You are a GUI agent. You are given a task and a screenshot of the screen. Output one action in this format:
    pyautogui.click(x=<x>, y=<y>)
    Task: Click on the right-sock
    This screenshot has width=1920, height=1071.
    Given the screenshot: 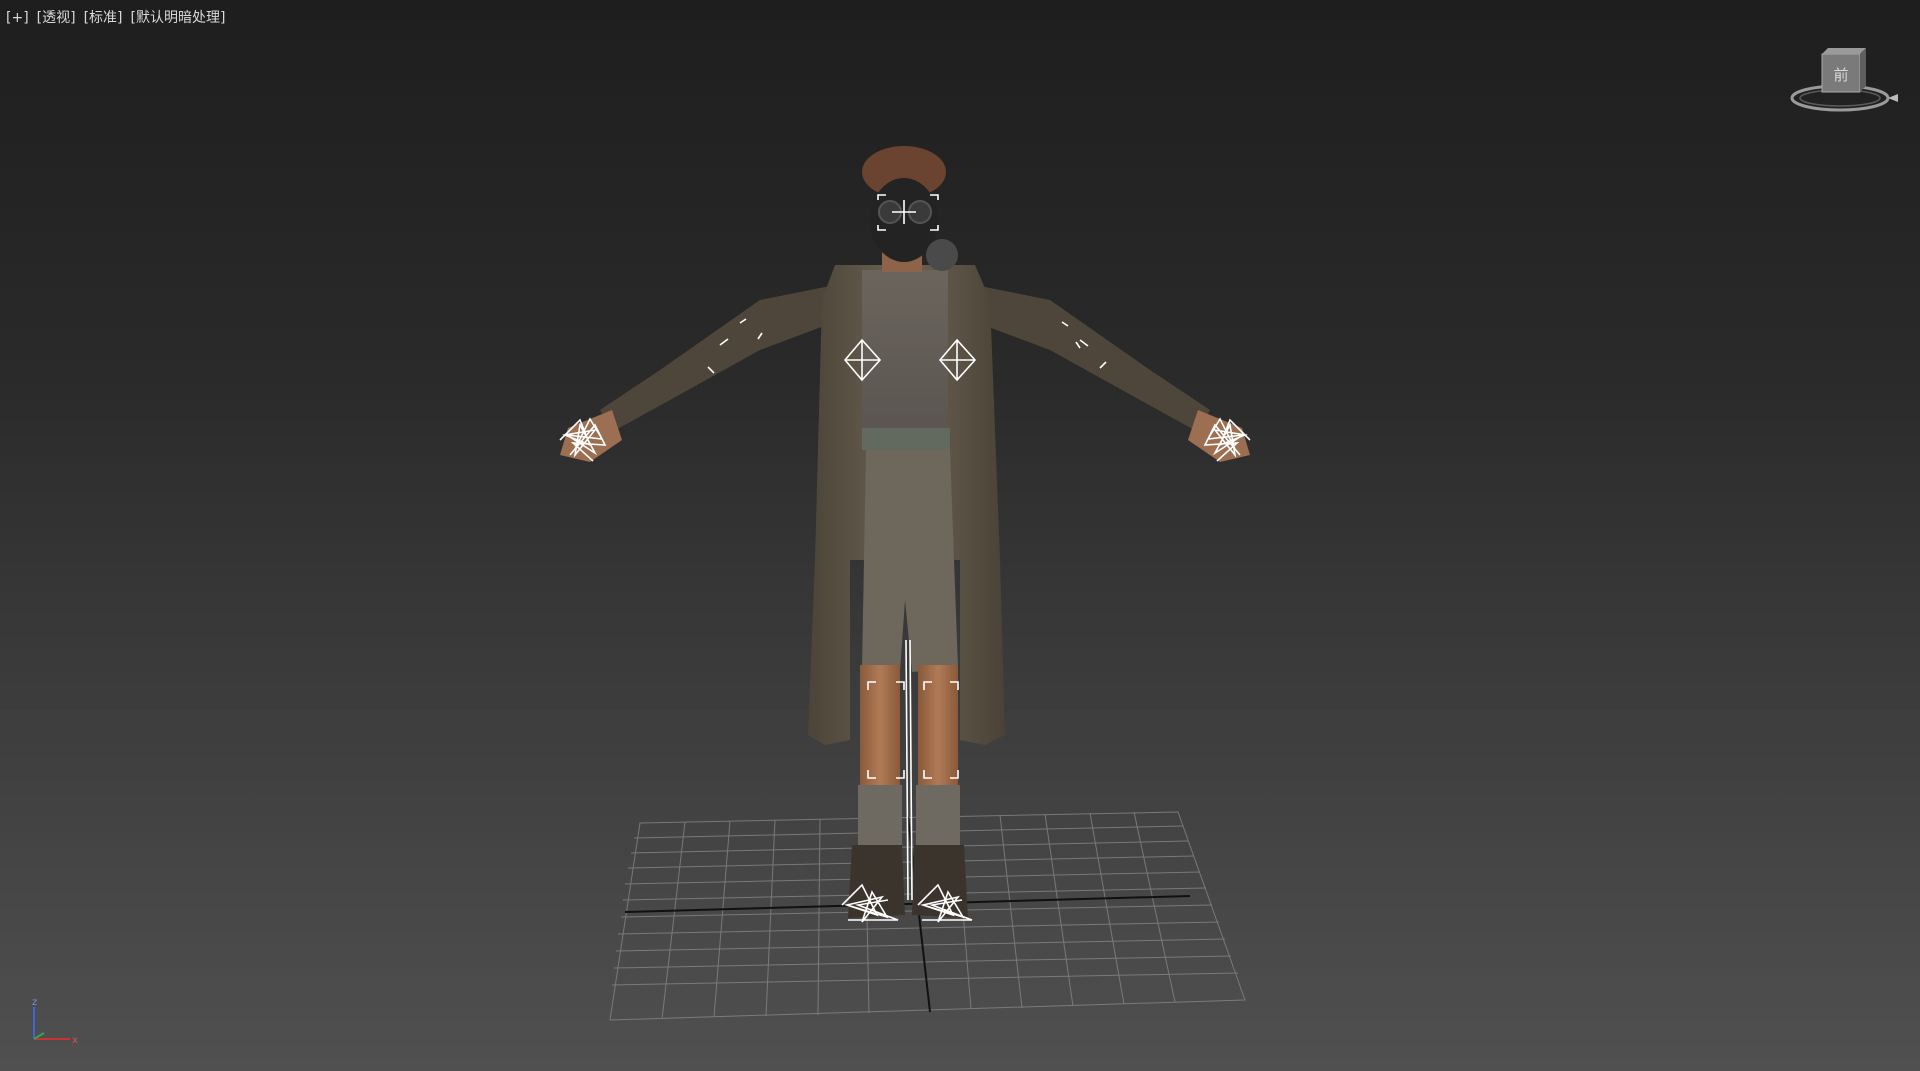 What is the action you would take?
    pyautogui.click(x=938, y=815)
    